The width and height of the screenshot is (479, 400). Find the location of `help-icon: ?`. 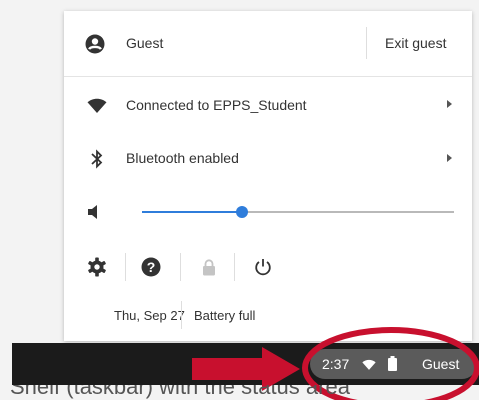

help-icon: ? is located at coordinates (151, 267).